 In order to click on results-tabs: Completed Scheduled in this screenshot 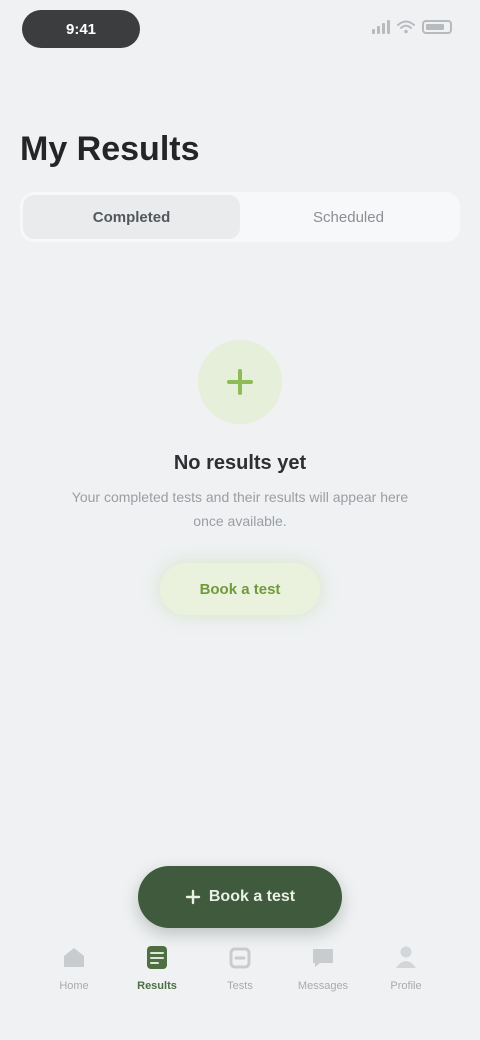, I will do `click(240, 217)`.